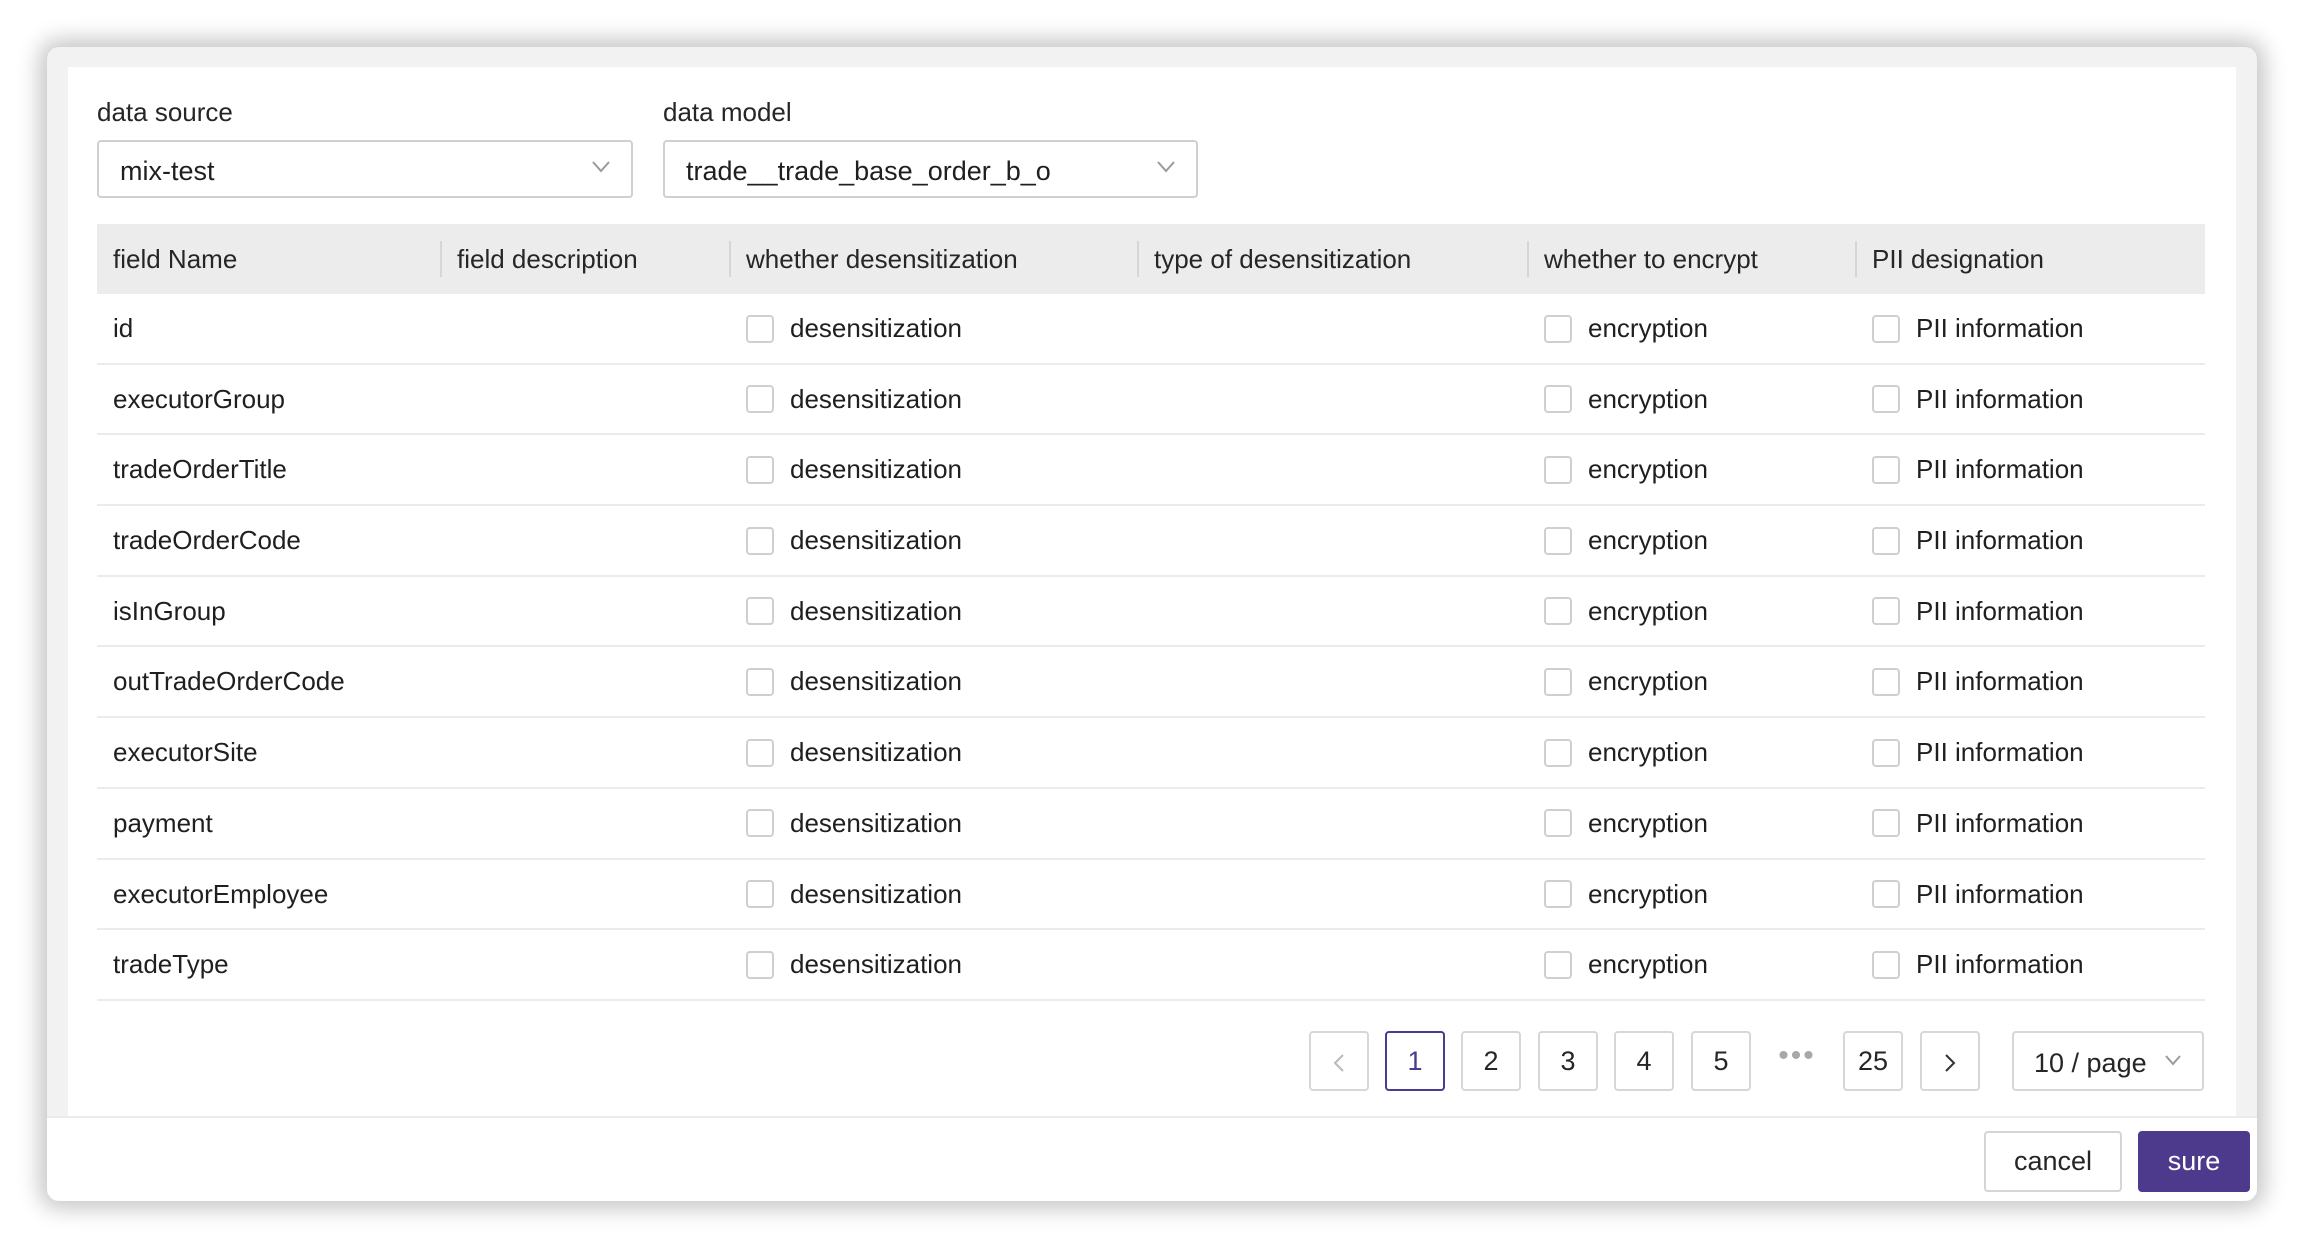 Image resolution: width=2304 pixels, height=1248 pixels. Describe the element at coordinates (1568, 1061) in the screenshot. I see `page-button-3: 3` at that location.